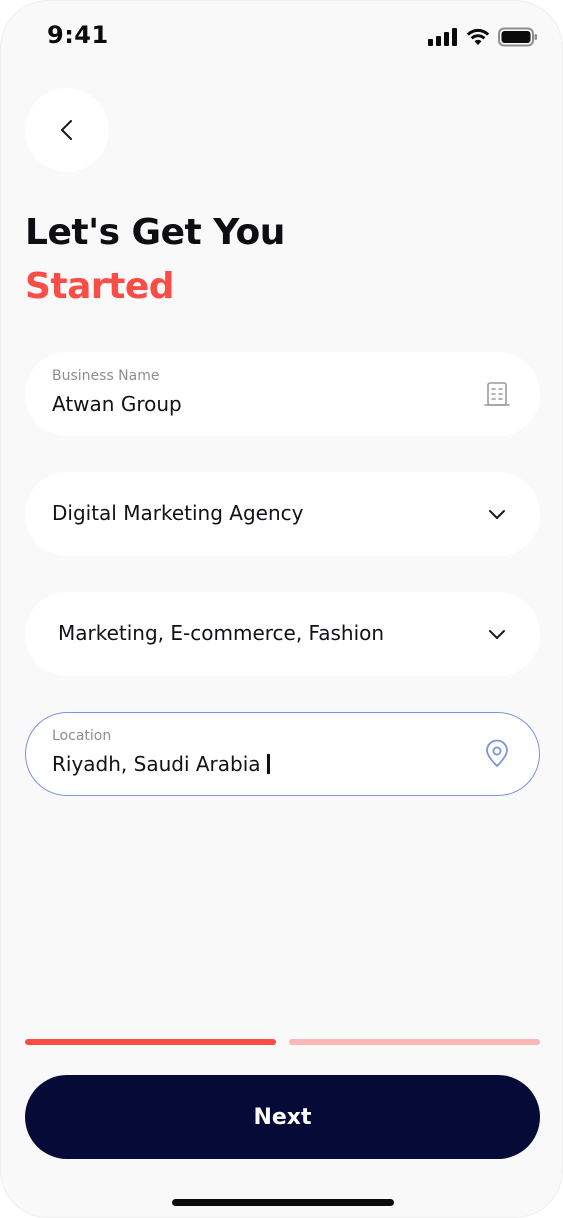 The height and width of the screenshot is (1218, 563). What do you see at coordinates (478, 36) in the screenshot?
I see `wifi-icon` at bounding box center [478, 36].